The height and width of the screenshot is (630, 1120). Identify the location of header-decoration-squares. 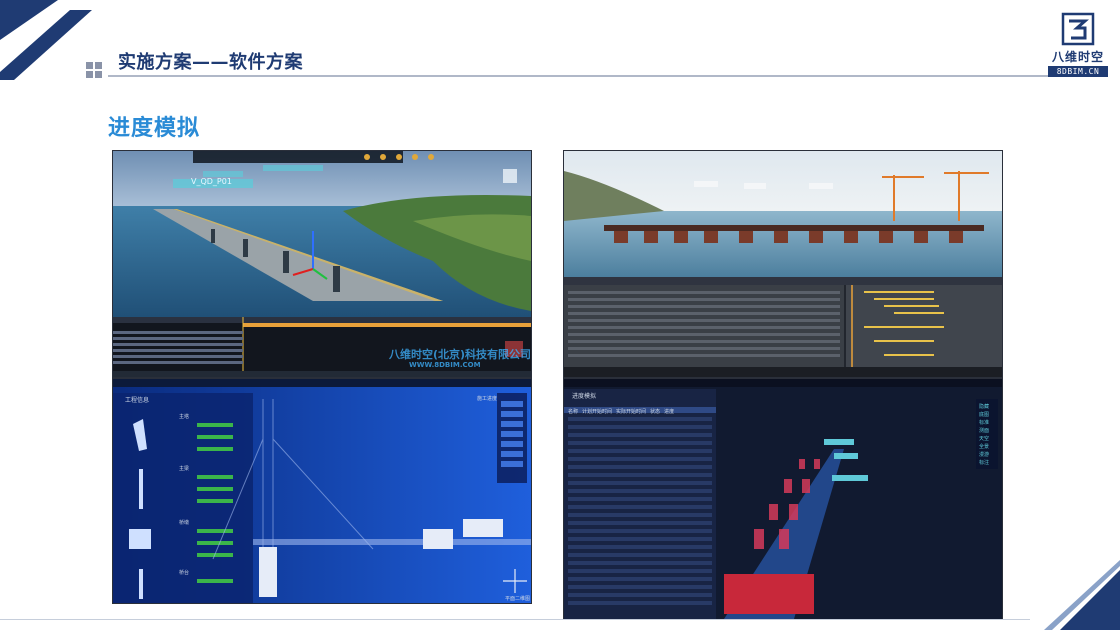
(95, 71).